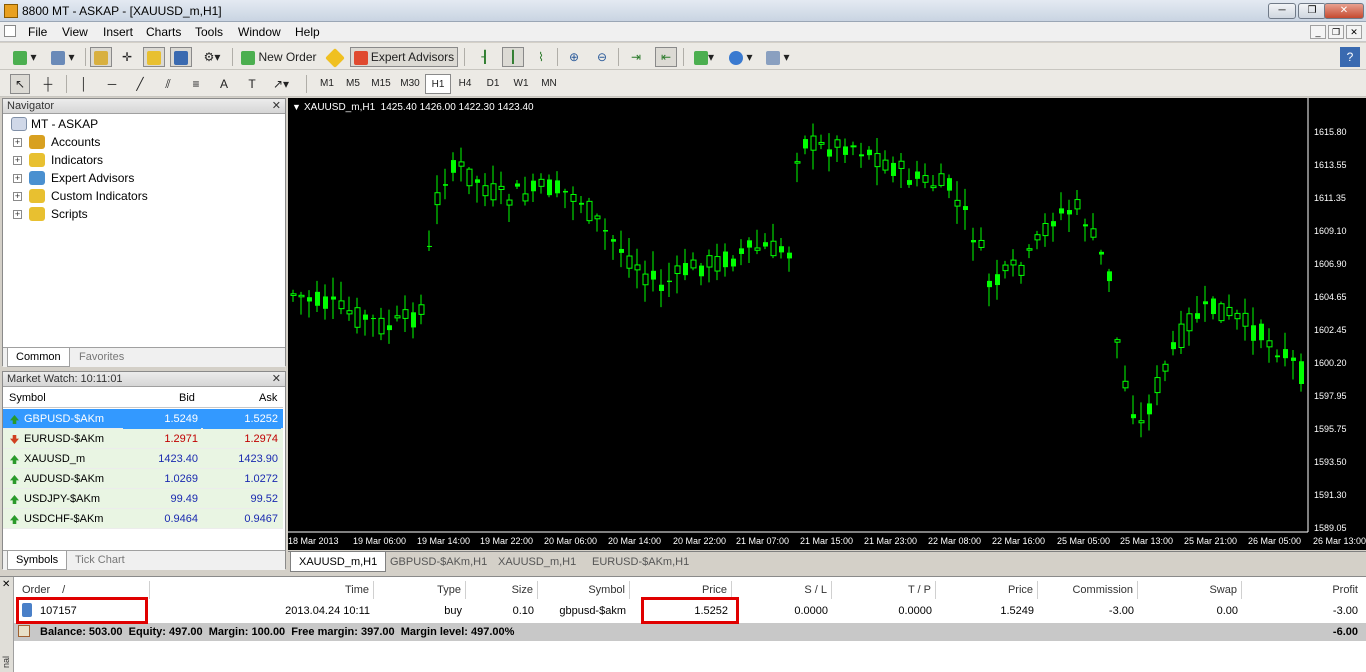 The height and width of the screenshot is (672, 1366). I want to click on timeframe-m15: M15, so click(381, 84).